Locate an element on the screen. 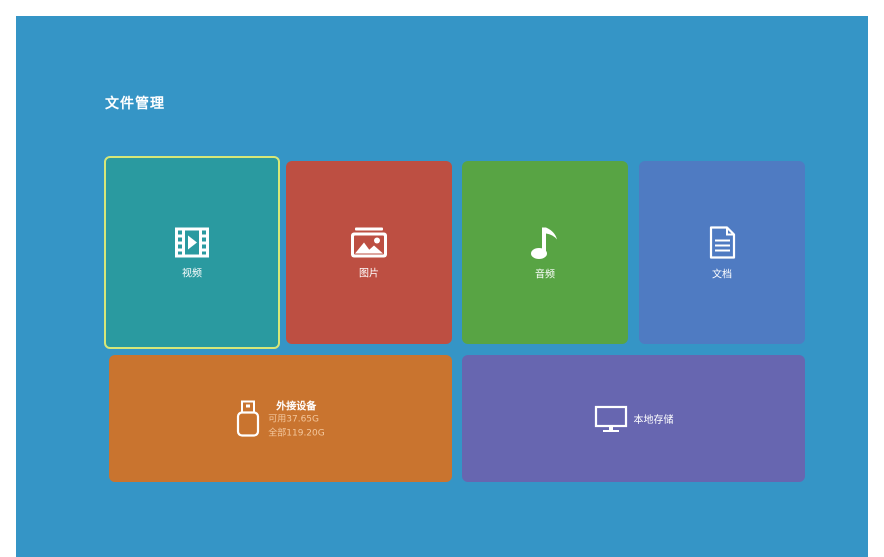 This screenshot has height=557, width=884. external-device-available: 可用37.65G is located at coordinates (294, 419).